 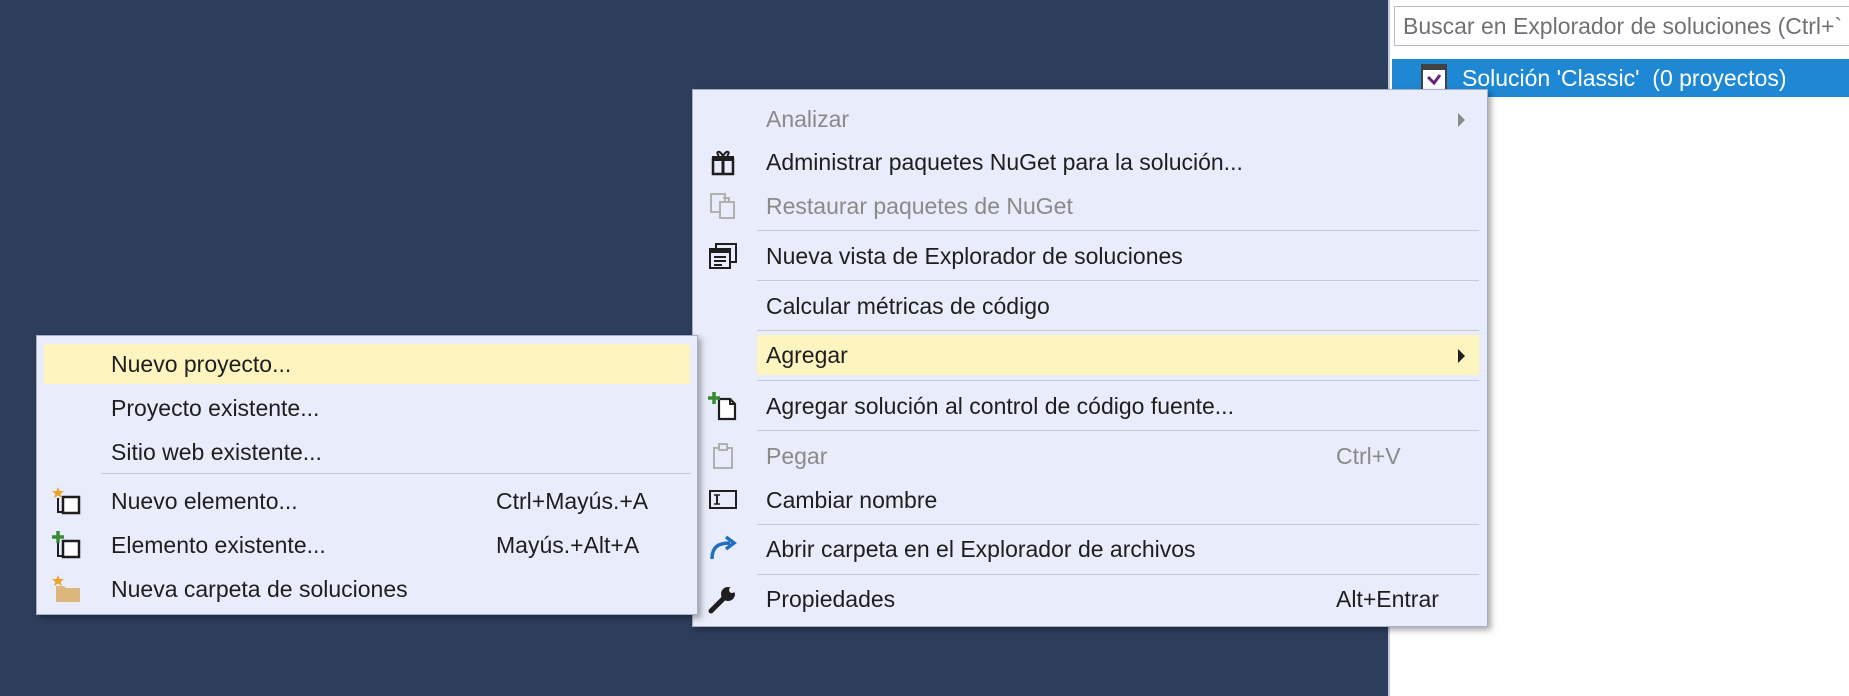 I want to click on rename-icon, so click(x=723, y=500).